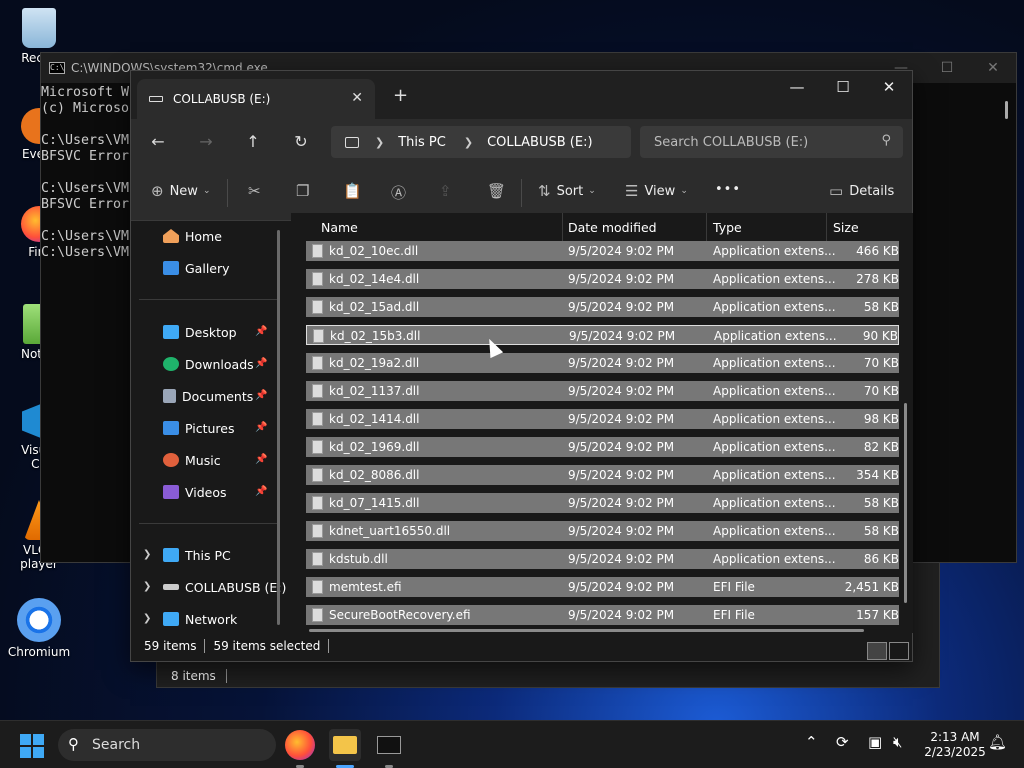  What do you see at coordinates (728, 189) in the screenshot?
I see `more-options-icon: •••` at bounding box center [728, 189].